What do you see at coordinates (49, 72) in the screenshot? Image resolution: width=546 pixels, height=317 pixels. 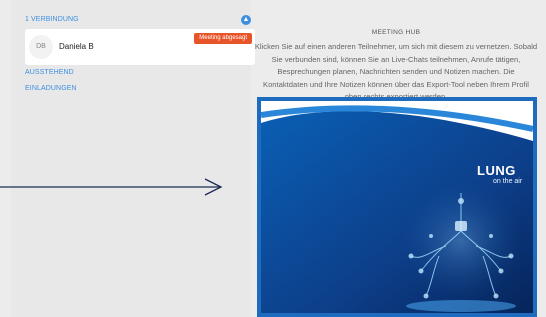 I see `pending-header: AUSSTEHEND` at bounding box center [49, 72].